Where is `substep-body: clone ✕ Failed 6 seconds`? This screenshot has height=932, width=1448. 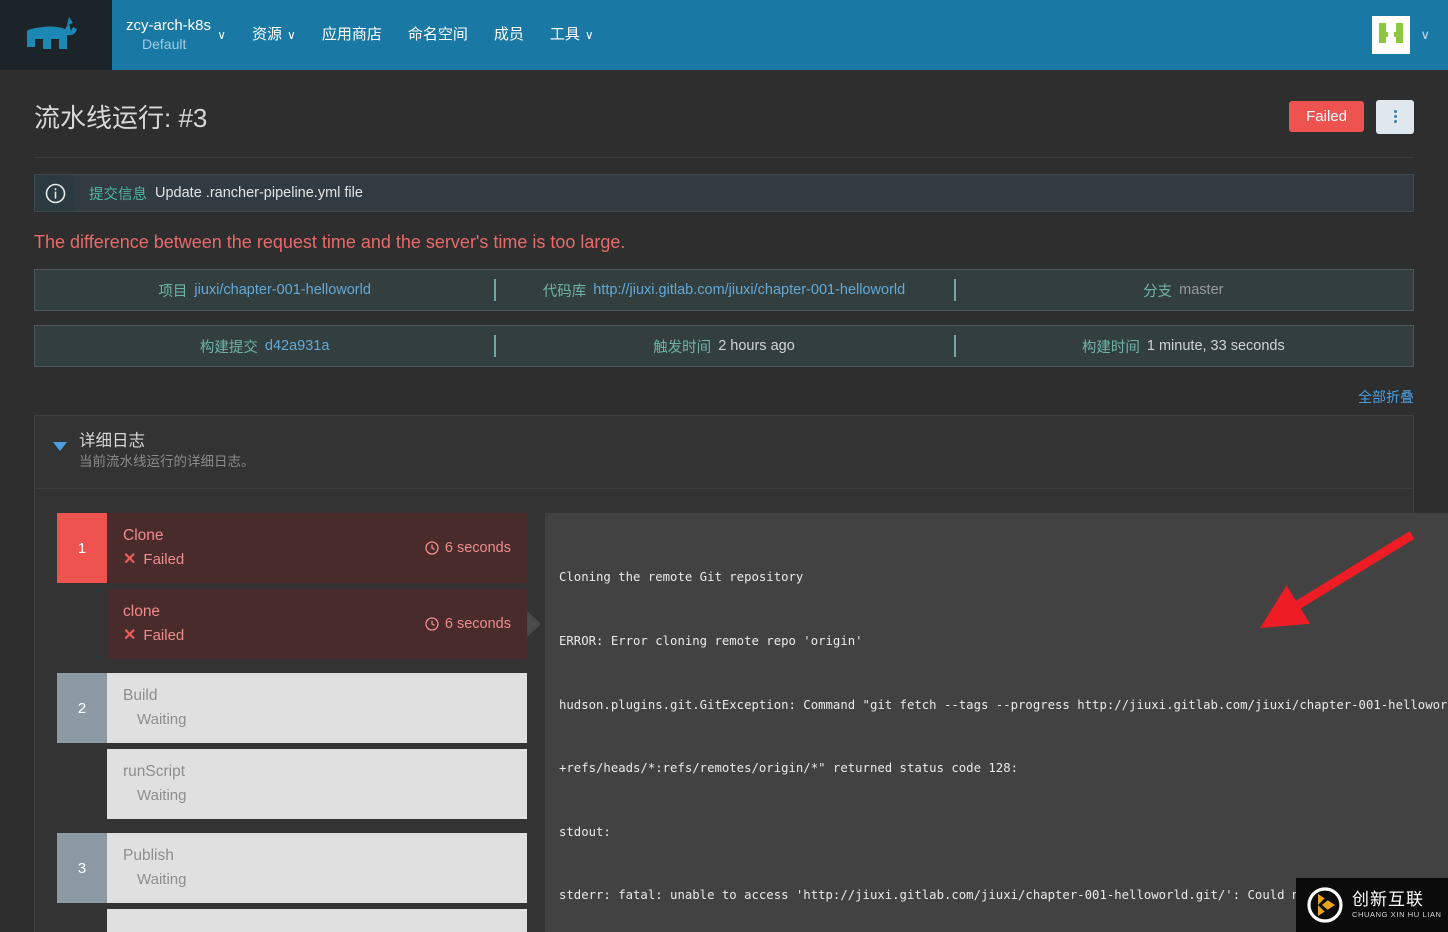
substep-body: clone ✕ Failed 6 seconds is located at coordinates (317, 624).